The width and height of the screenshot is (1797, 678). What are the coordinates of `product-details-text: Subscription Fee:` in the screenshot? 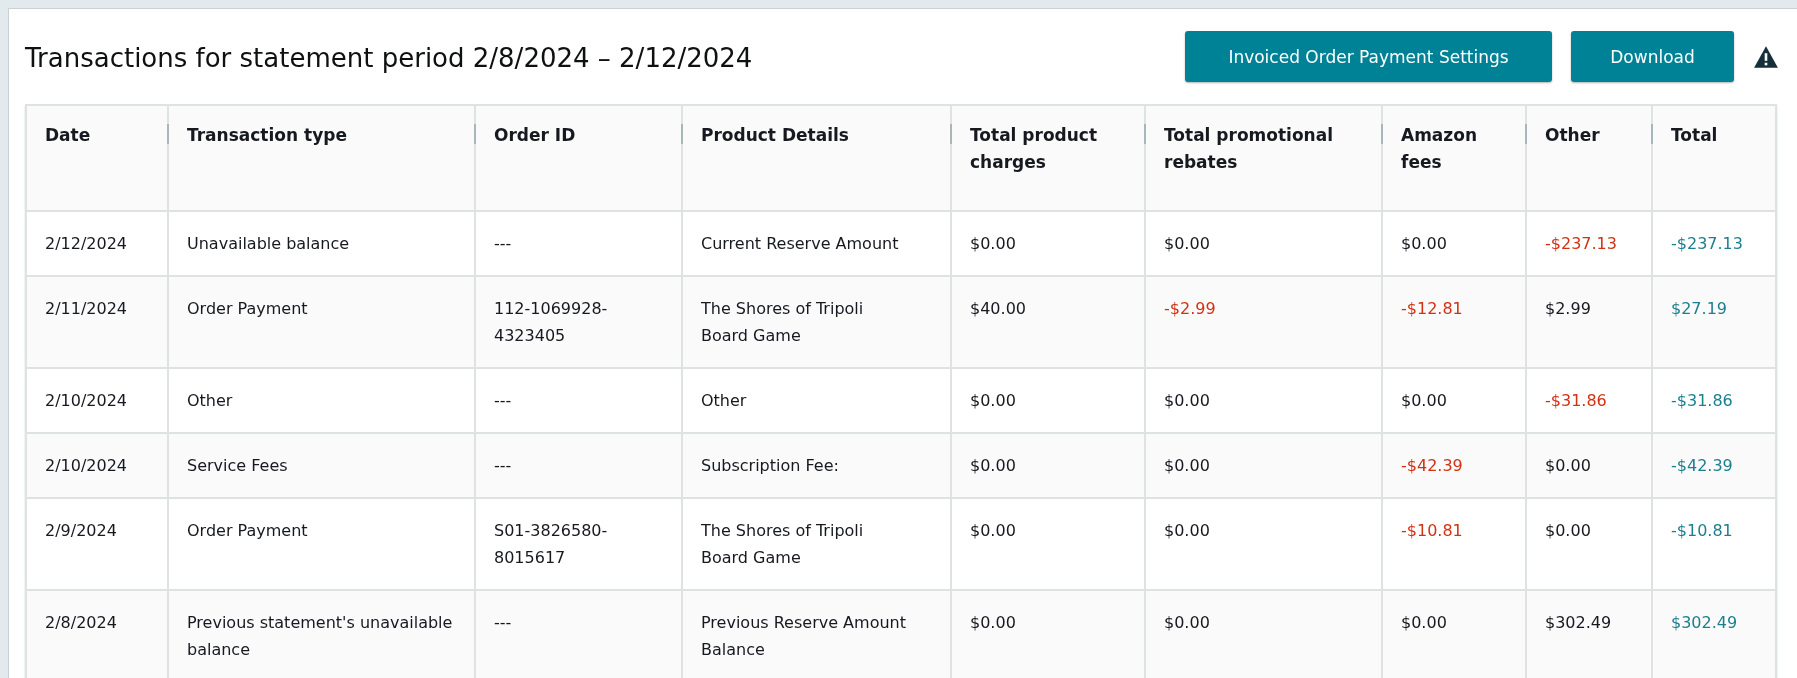 It's located at (770, 466).